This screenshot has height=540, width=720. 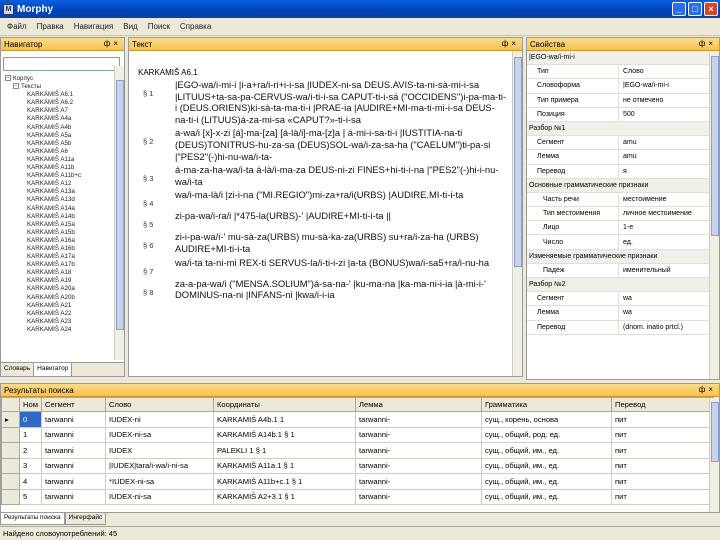 What do you see at coordinates (623, 214) in the screenshot?
I see `property-row: Тип местоимения личное местоимение` at bounding box center [623, 214].